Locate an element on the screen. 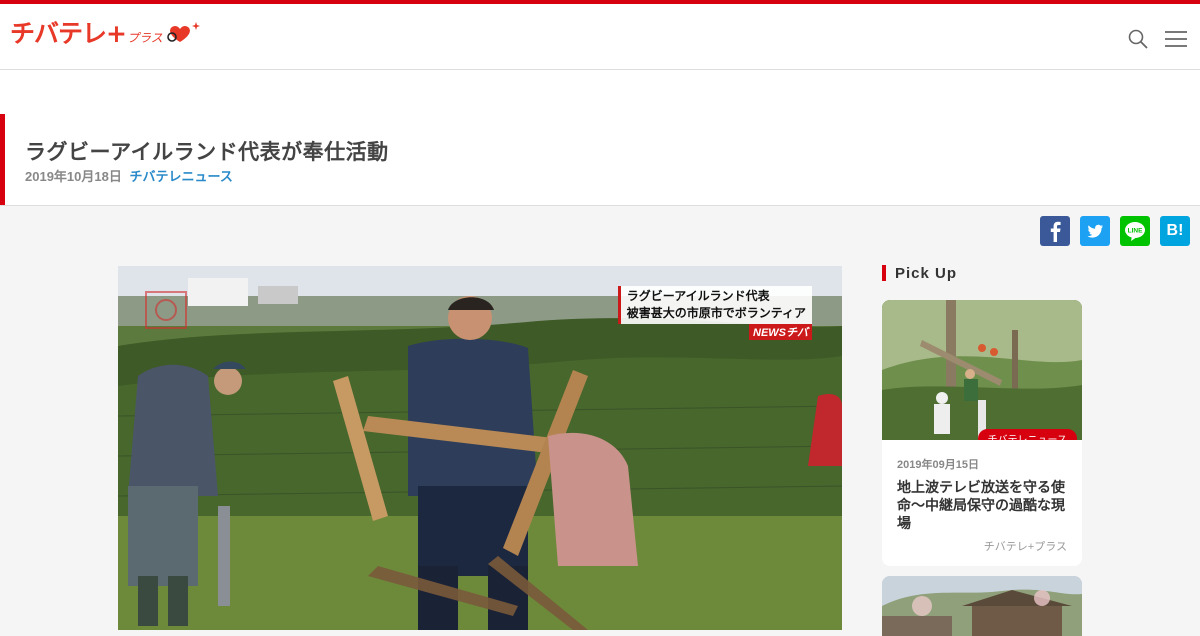 The height and width of the screenshot is (636, 1200). site-logo: チバテレ+ プラス is located at coordinates (107, 33).